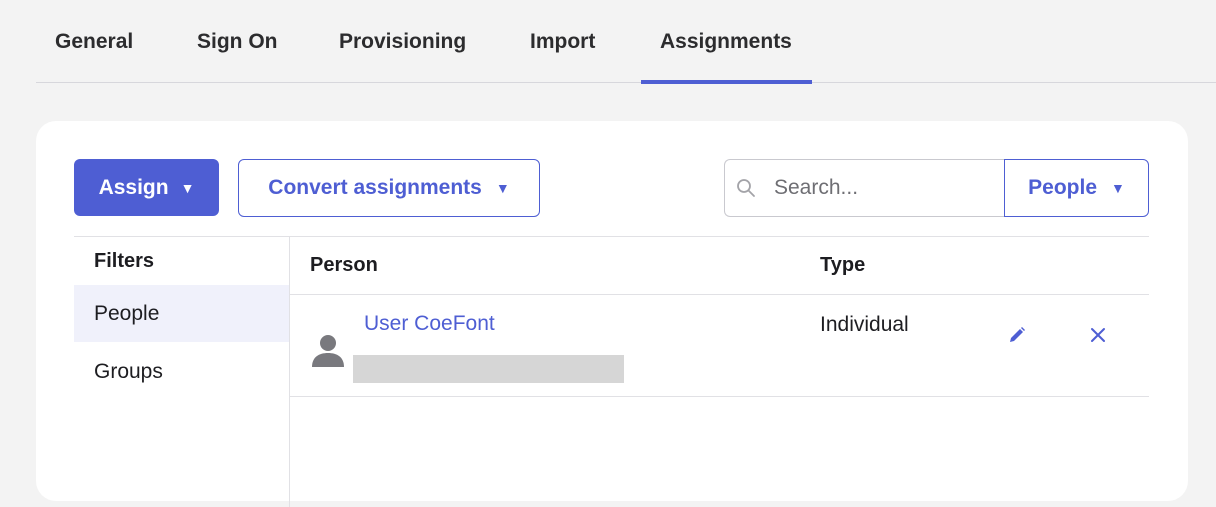  Describe the element at coordinates (124, 261) in the screenshot. I see `filters-title: Filters` at that location.